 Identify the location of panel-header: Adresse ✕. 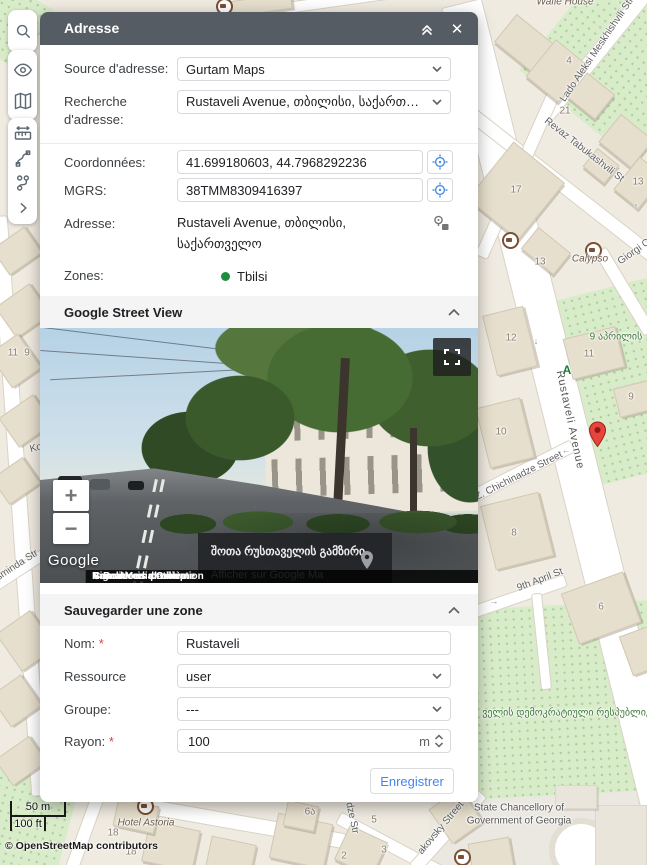
(259, 28).